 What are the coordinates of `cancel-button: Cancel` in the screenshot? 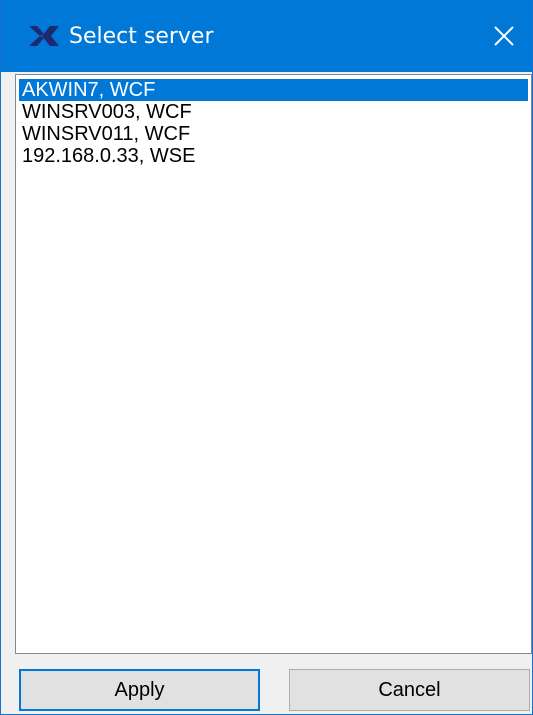 It's located at (409, 690).